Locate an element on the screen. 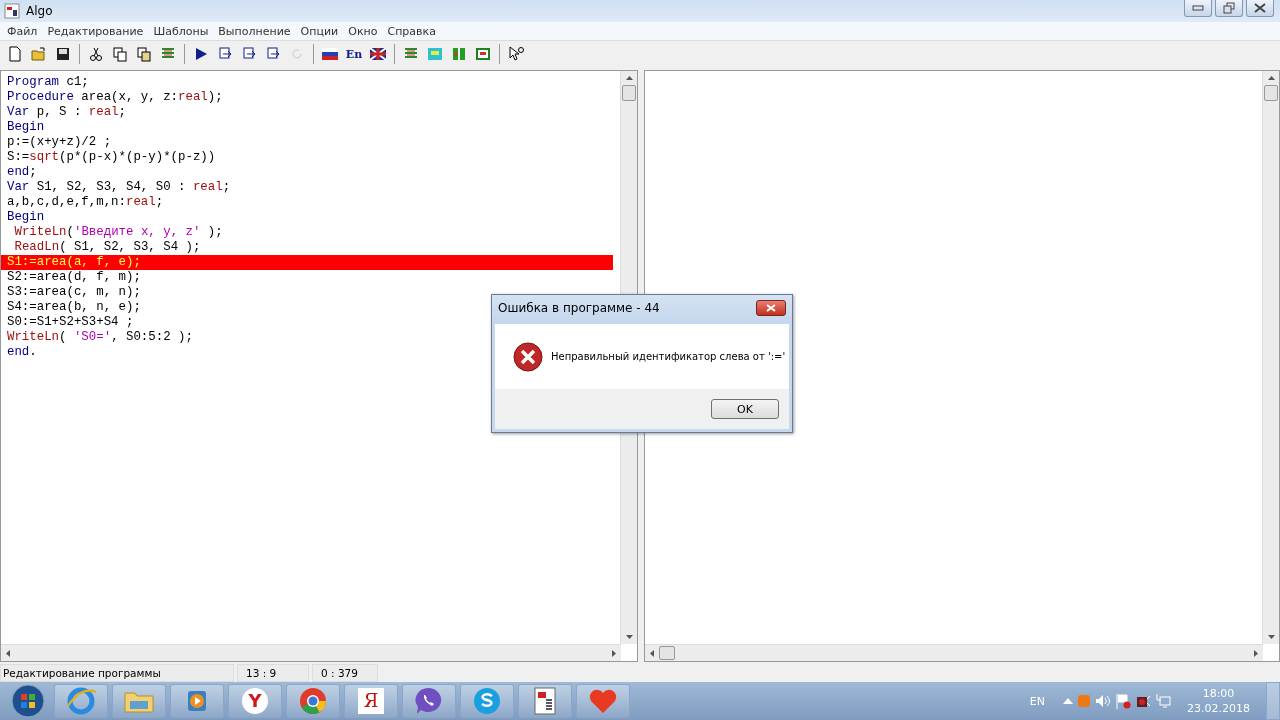 The width and height of the screenshot is (1280, 720). code-line: WriteLn( 'S0=', S0:5:2 ); is located at coordinates (99, 337).